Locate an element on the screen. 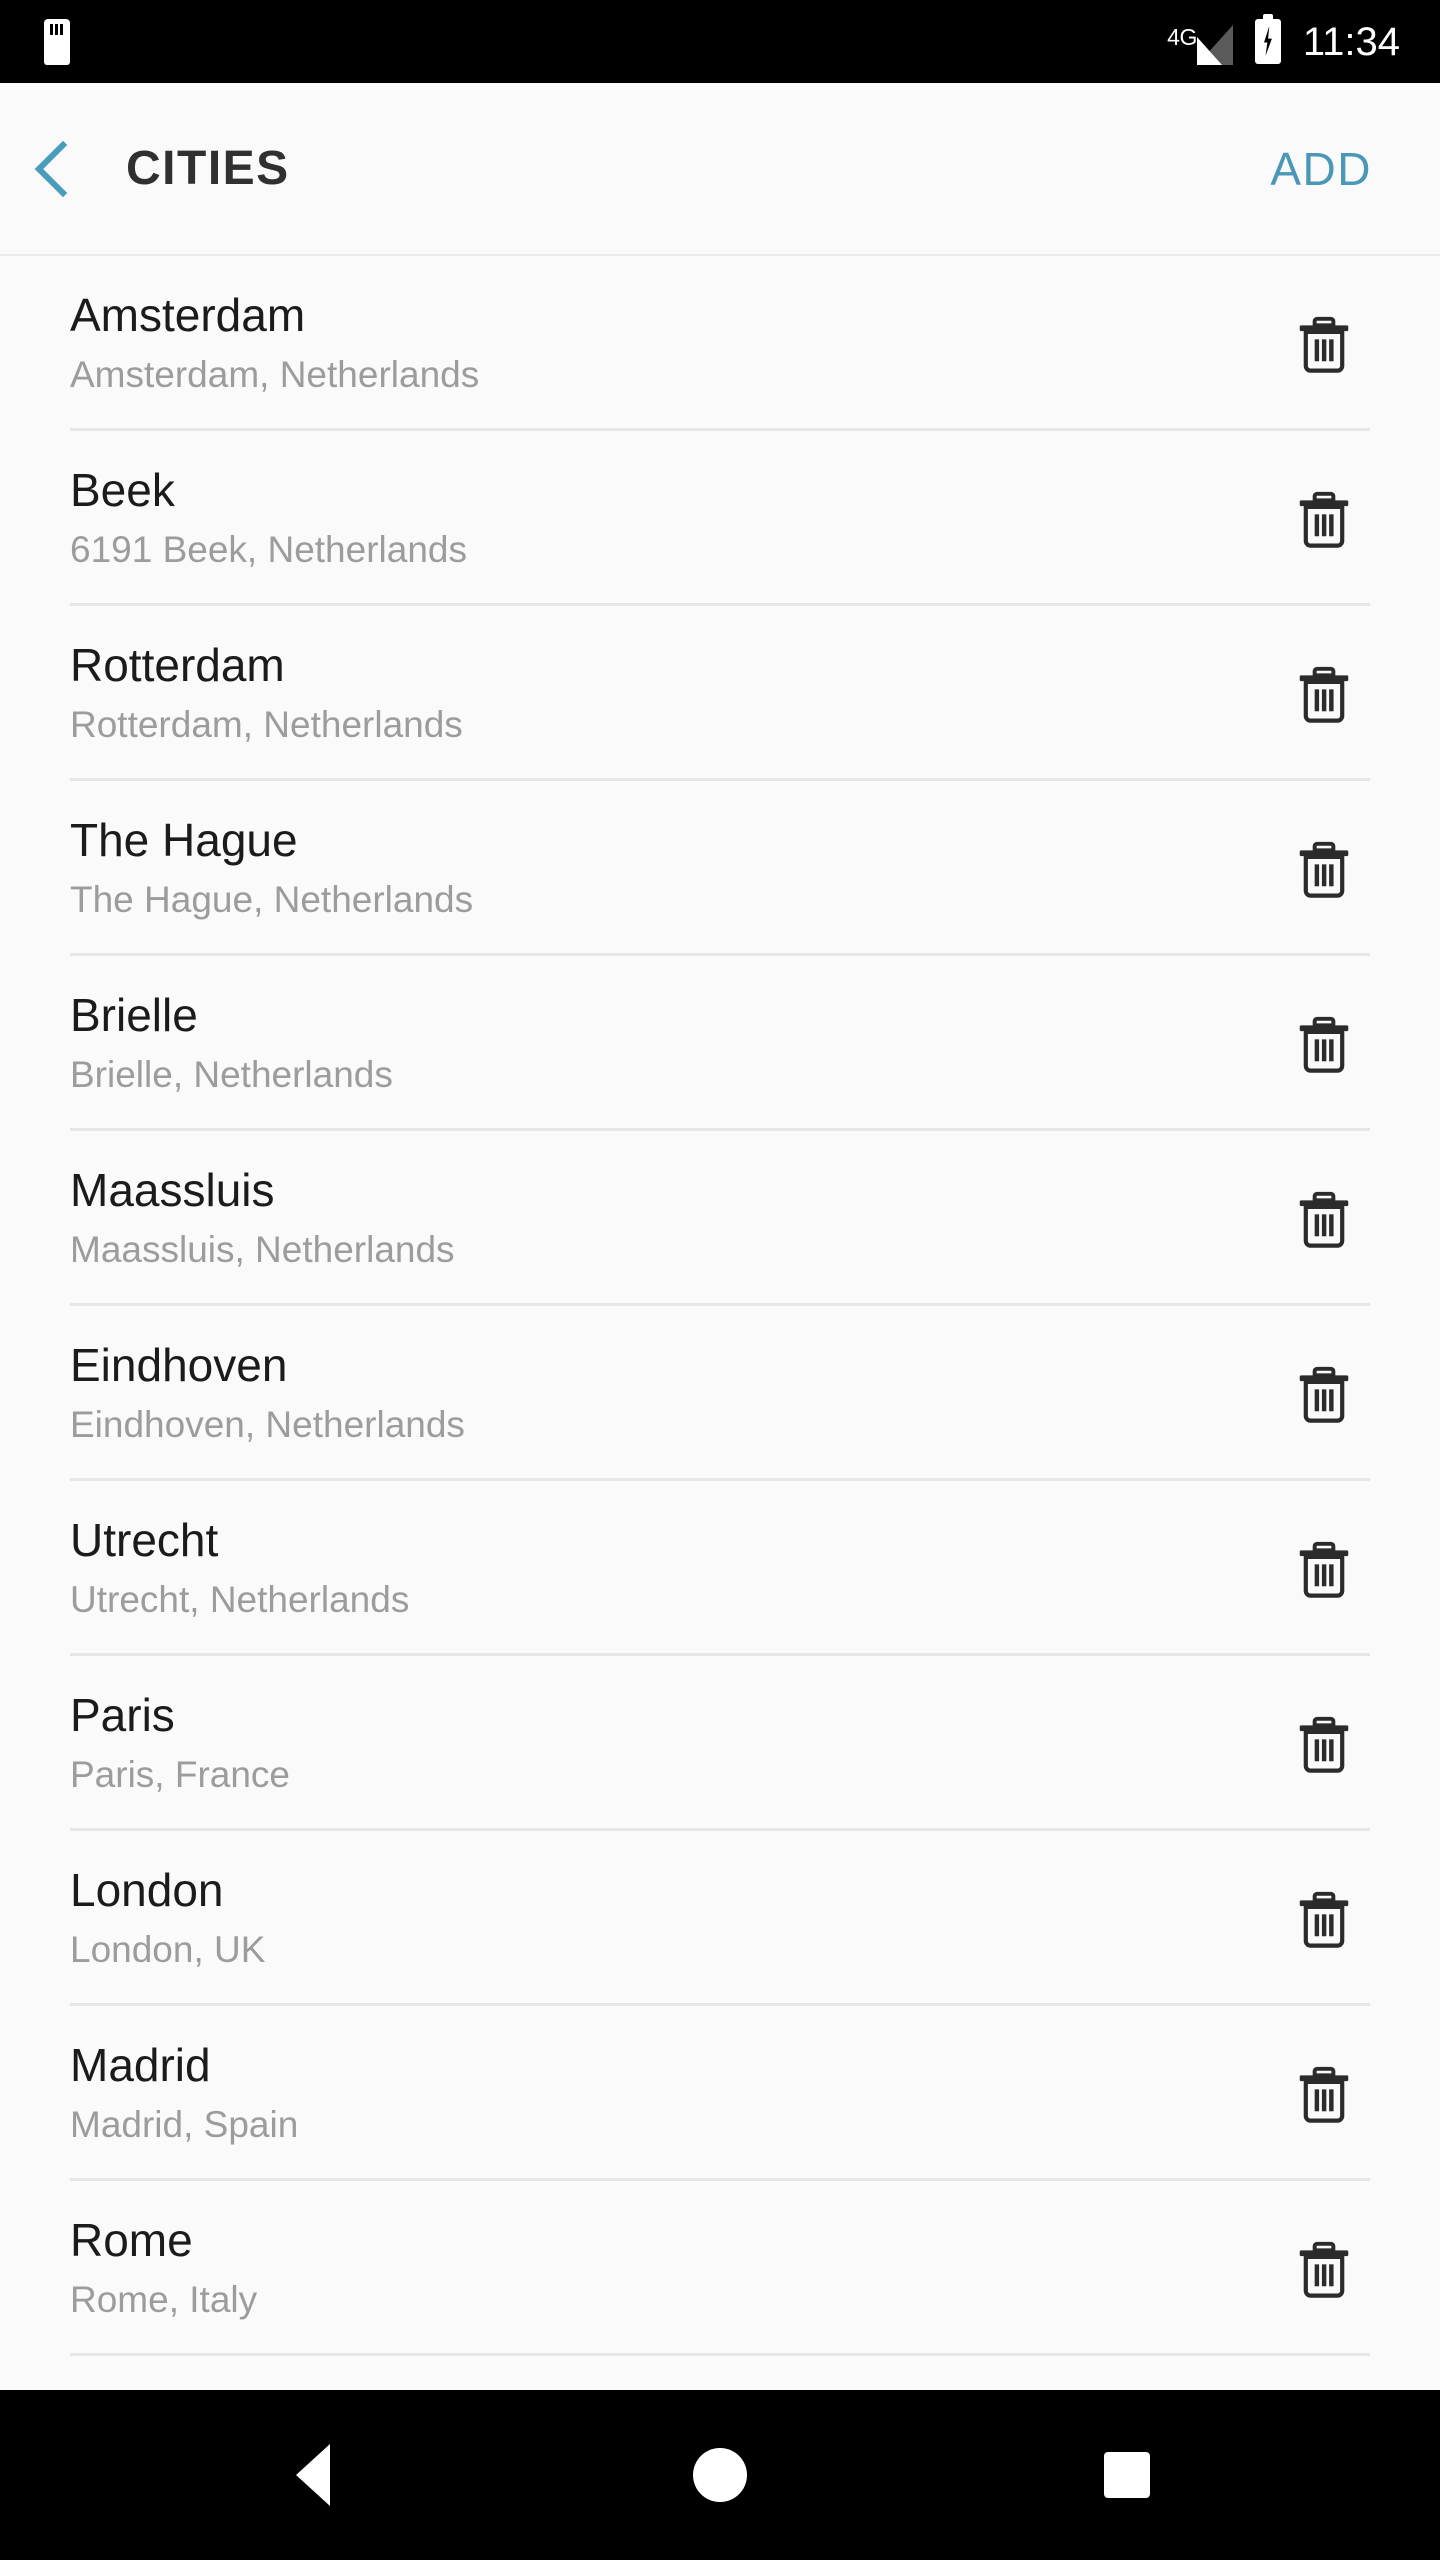 The width and height of the screenshot is (1440, 2560). city-text-block: London London, UK is located at coordinates (674, 1918).